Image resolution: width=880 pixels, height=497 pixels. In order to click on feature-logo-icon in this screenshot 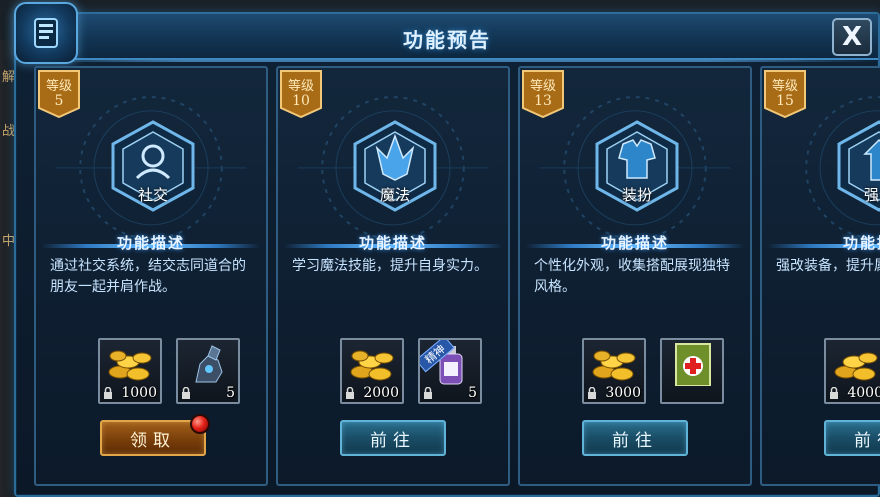, I will do `click(46, 33)`.